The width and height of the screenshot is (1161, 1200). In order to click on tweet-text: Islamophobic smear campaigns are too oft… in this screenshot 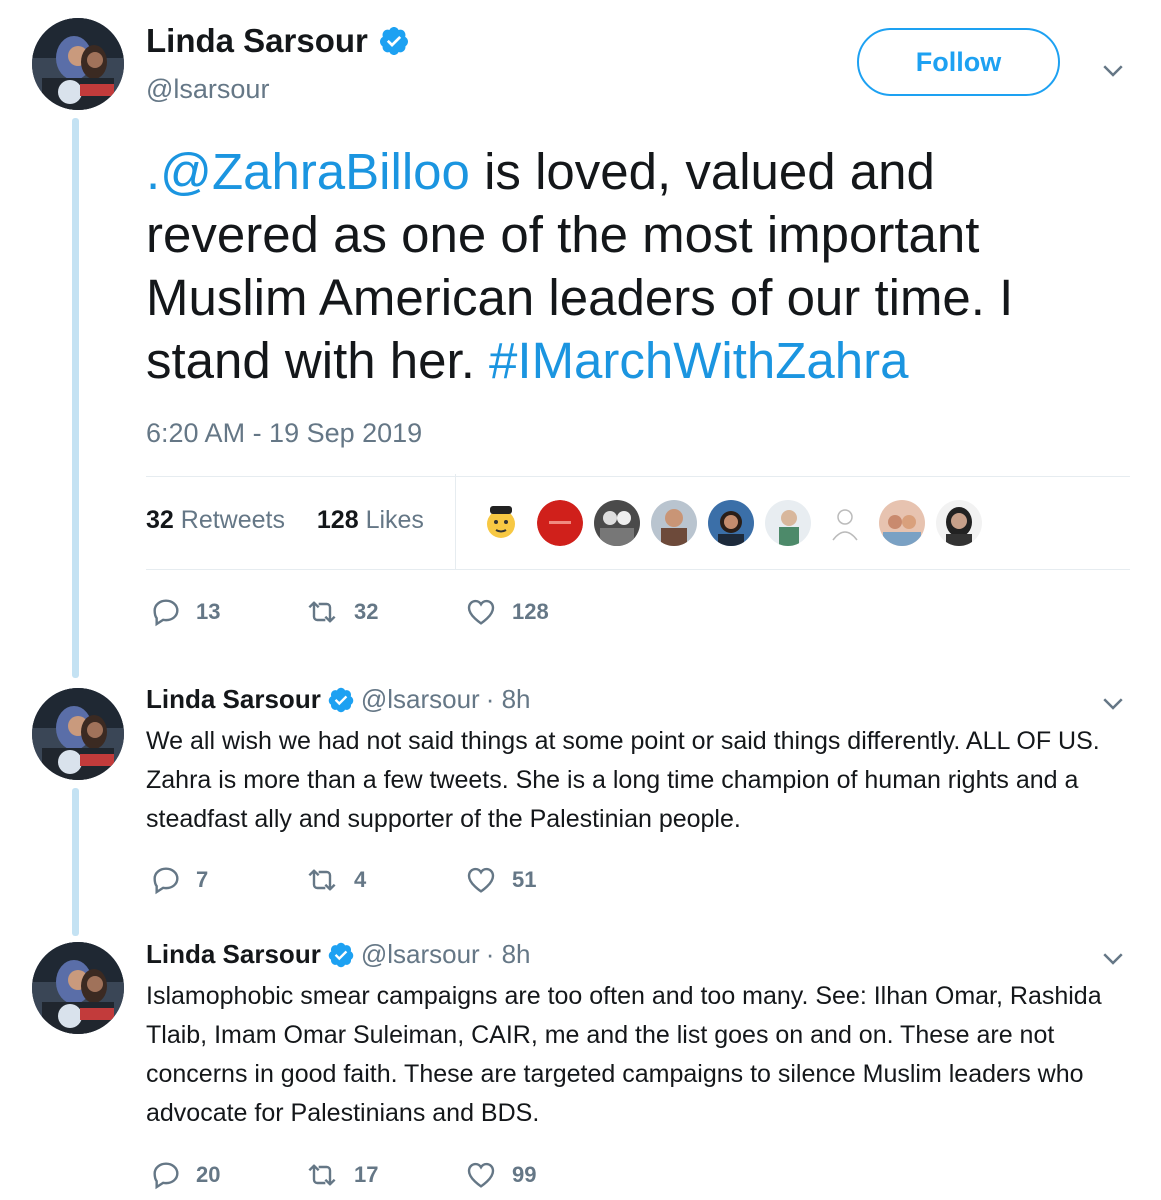, I will do `click(624, 1054)`.